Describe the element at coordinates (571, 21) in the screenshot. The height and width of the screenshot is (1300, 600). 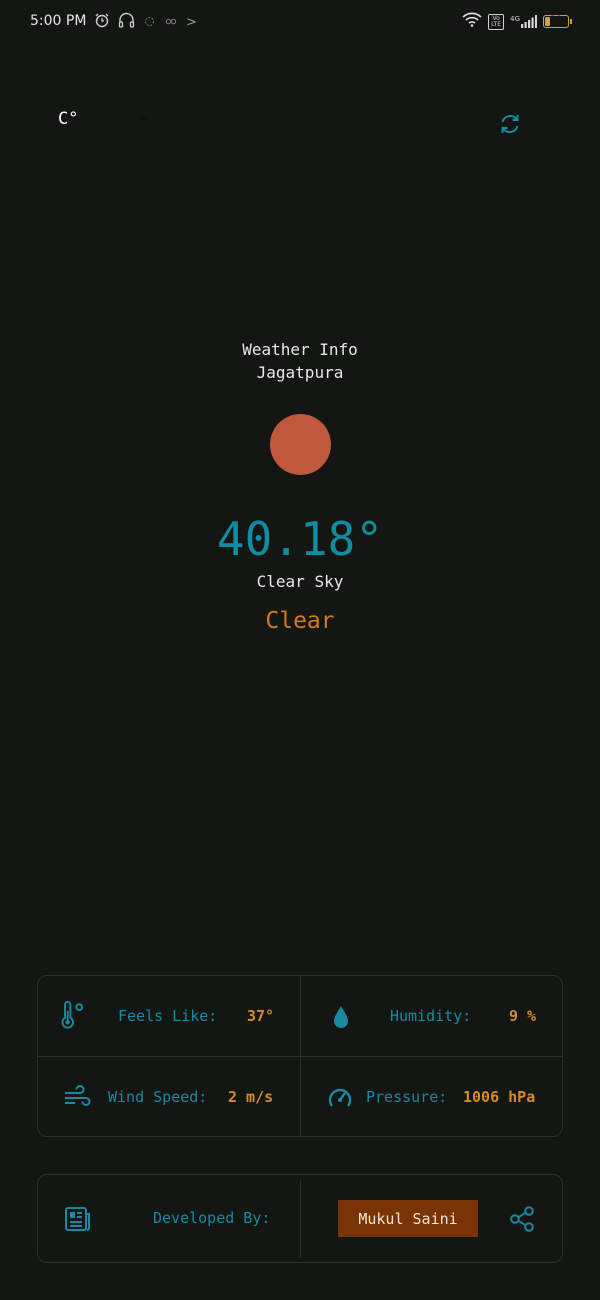
I see `battery-cap` at that location.